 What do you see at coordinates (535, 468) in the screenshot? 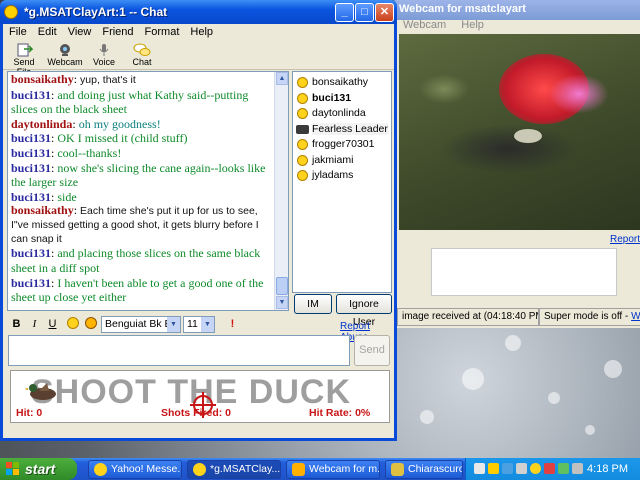
I see `messenger-tray-icon` at bounding box center [535, 468].